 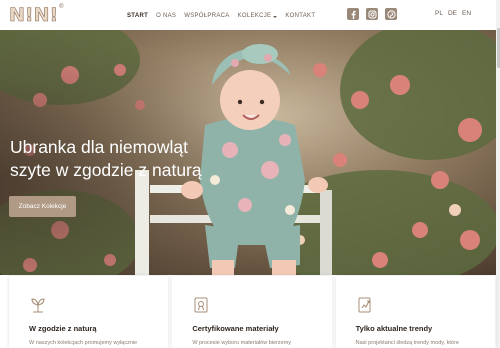 I want to click on lang-de: DE, so click(x=452, y=13).